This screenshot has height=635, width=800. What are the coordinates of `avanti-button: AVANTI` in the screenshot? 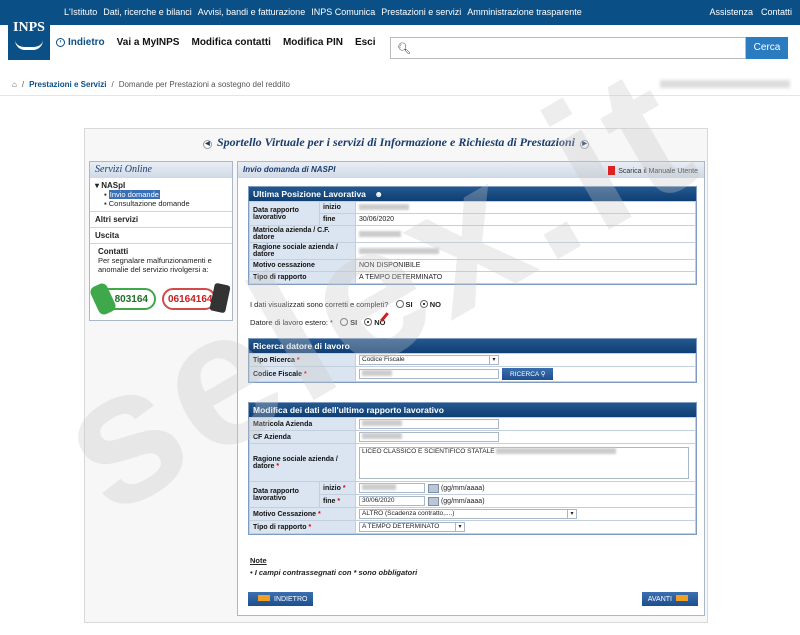 It's located at (669, 599).